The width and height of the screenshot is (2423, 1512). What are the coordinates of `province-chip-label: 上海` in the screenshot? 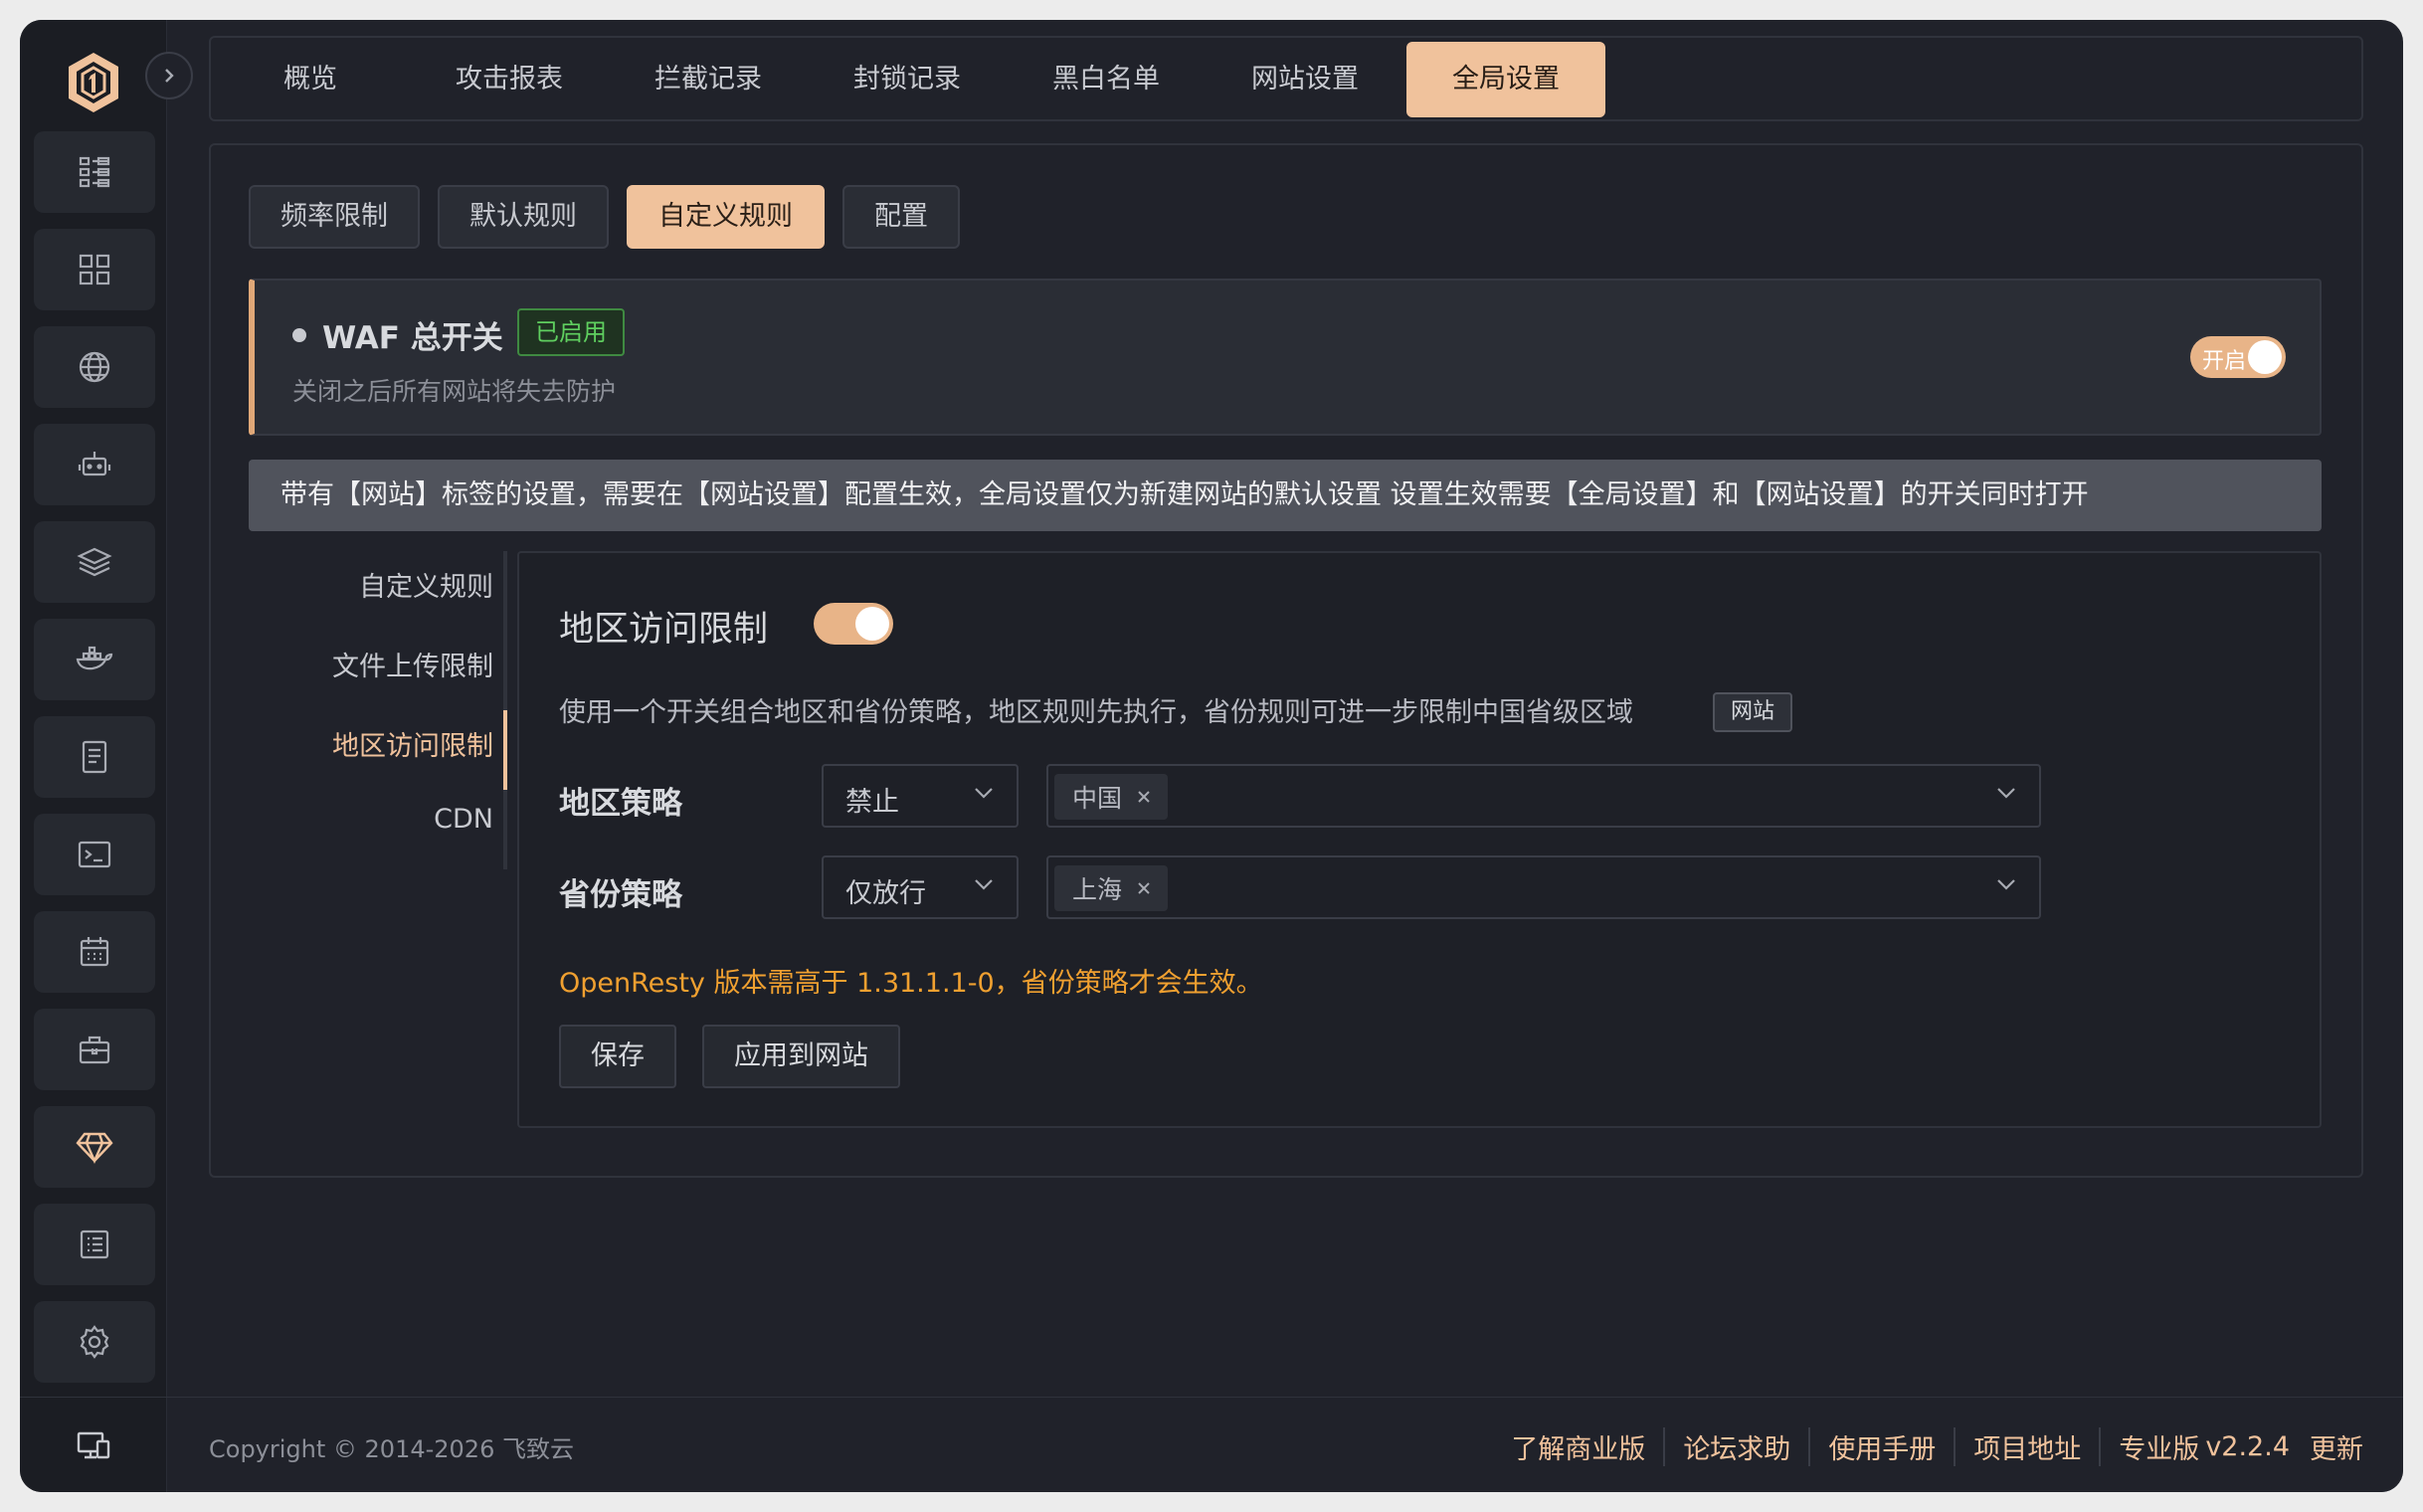 It's located at (1097, 889).